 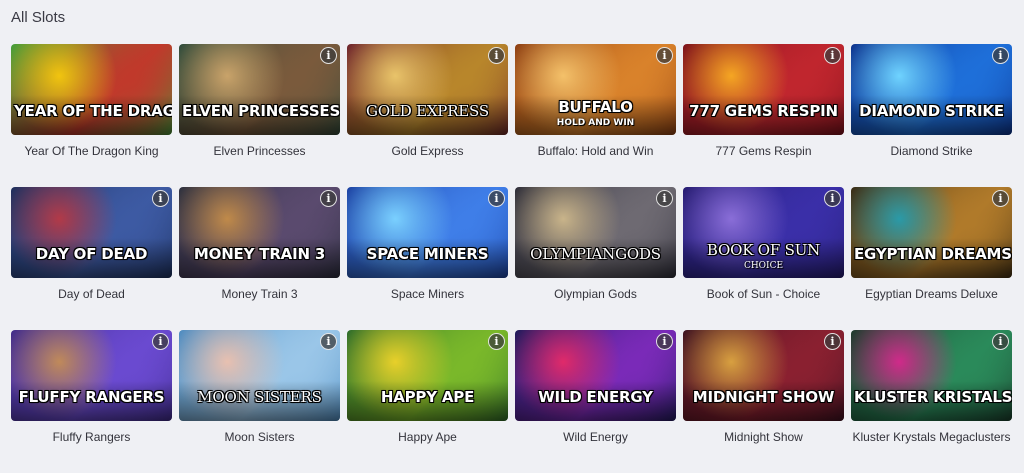 What do you see at coordinates (259, 89) in the screenshot?
I see `game-thumbnail: ELVEN PRINCESSES i` at bounding box center [259, 89].